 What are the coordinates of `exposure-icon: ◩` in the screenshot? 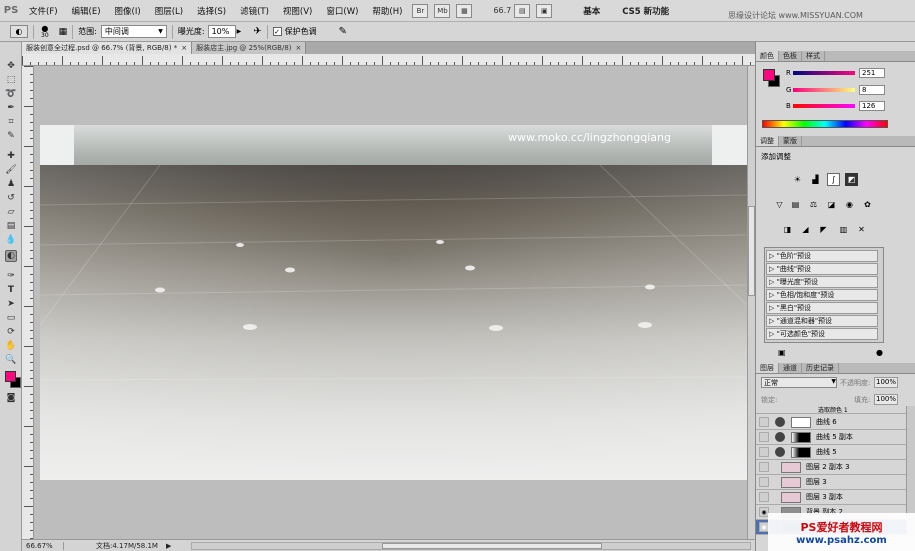 It's located at (851, 179).